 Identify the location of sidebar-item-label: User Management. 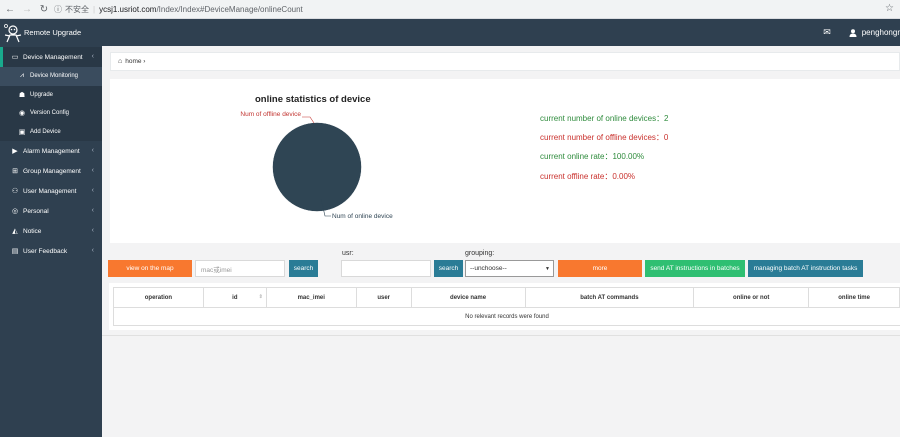
(50, 191).